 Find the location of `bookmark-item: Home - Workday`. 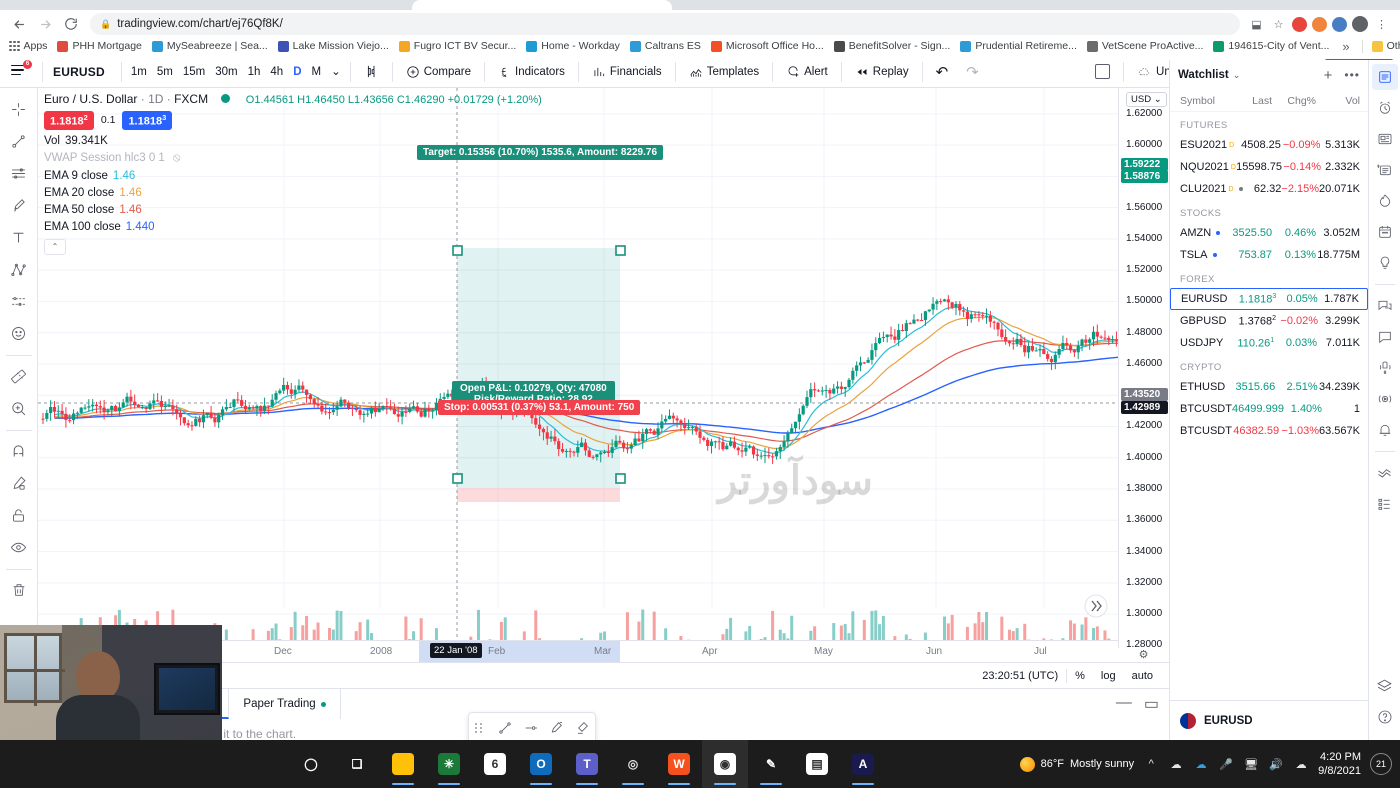

bookmark-item: Home - Workday is located at coordinates (573, 46).